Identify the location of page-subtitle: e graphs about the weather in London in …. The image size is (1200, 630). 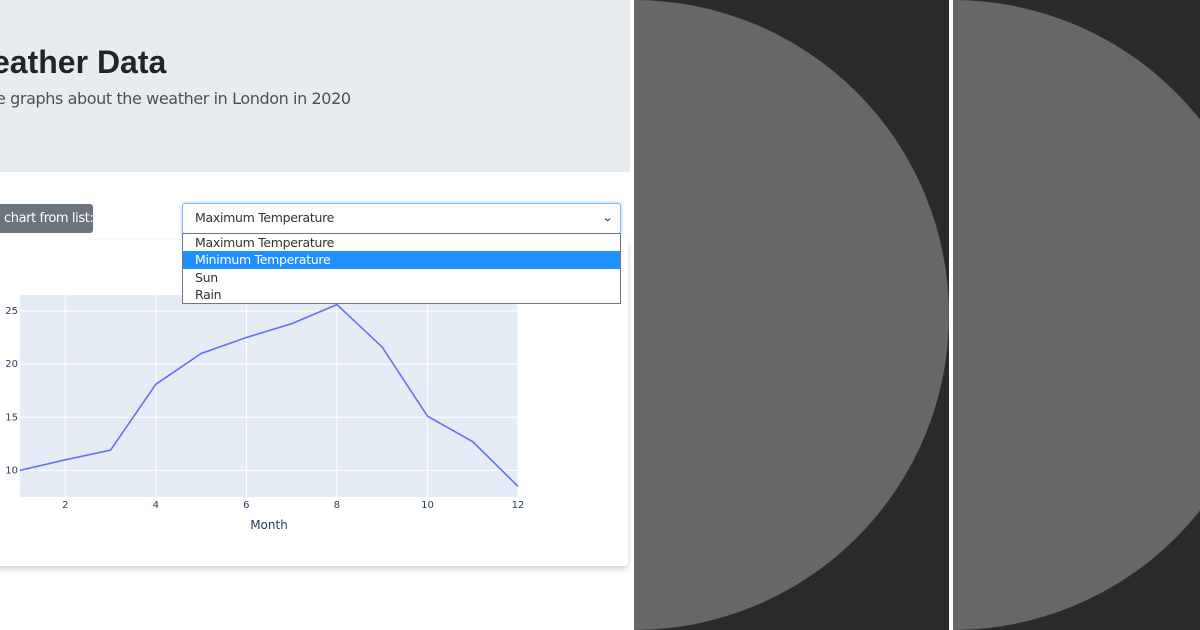
(175, 98).